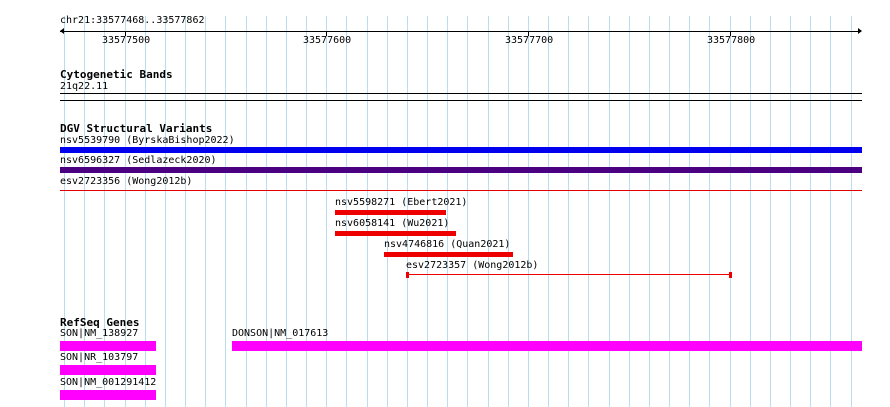 The width and height of the screenshot is (890, 407). Describe the element at coordinates (529, 40) in the screenshot. I see `ruler-tick-label: 33577700` at that location.